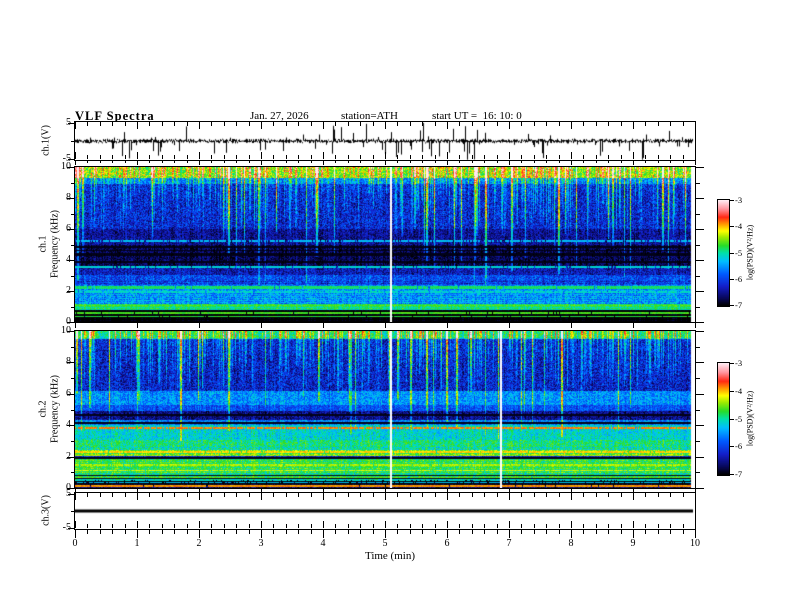 This screenshot has width=792, height=612. Describe the element at coordinates (723, 419) in the screenshot. I see `colorbar-ch2-gradient` at that location.